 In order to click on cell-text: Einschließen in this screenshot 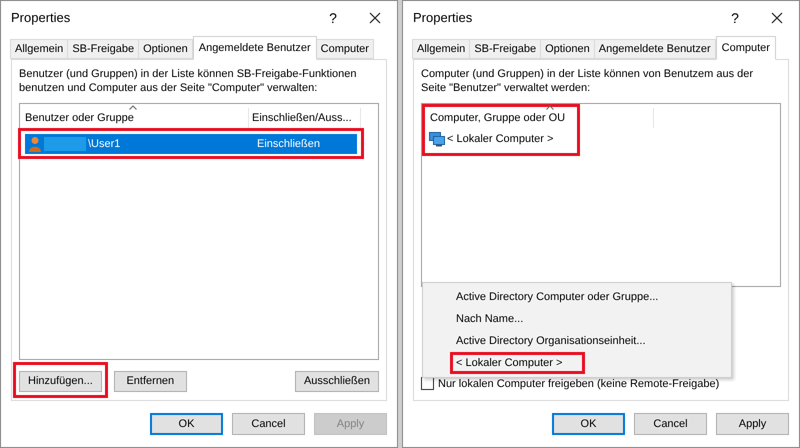, I will do `click(288, 144)`.